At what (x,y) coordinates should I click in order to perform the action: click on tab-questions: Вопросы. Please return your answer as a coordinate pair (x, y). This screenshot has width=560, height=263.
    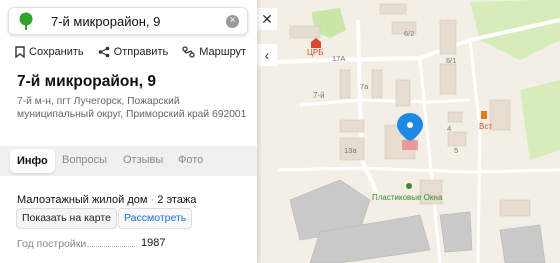
    Looking at the image, I should click on (84, 160).